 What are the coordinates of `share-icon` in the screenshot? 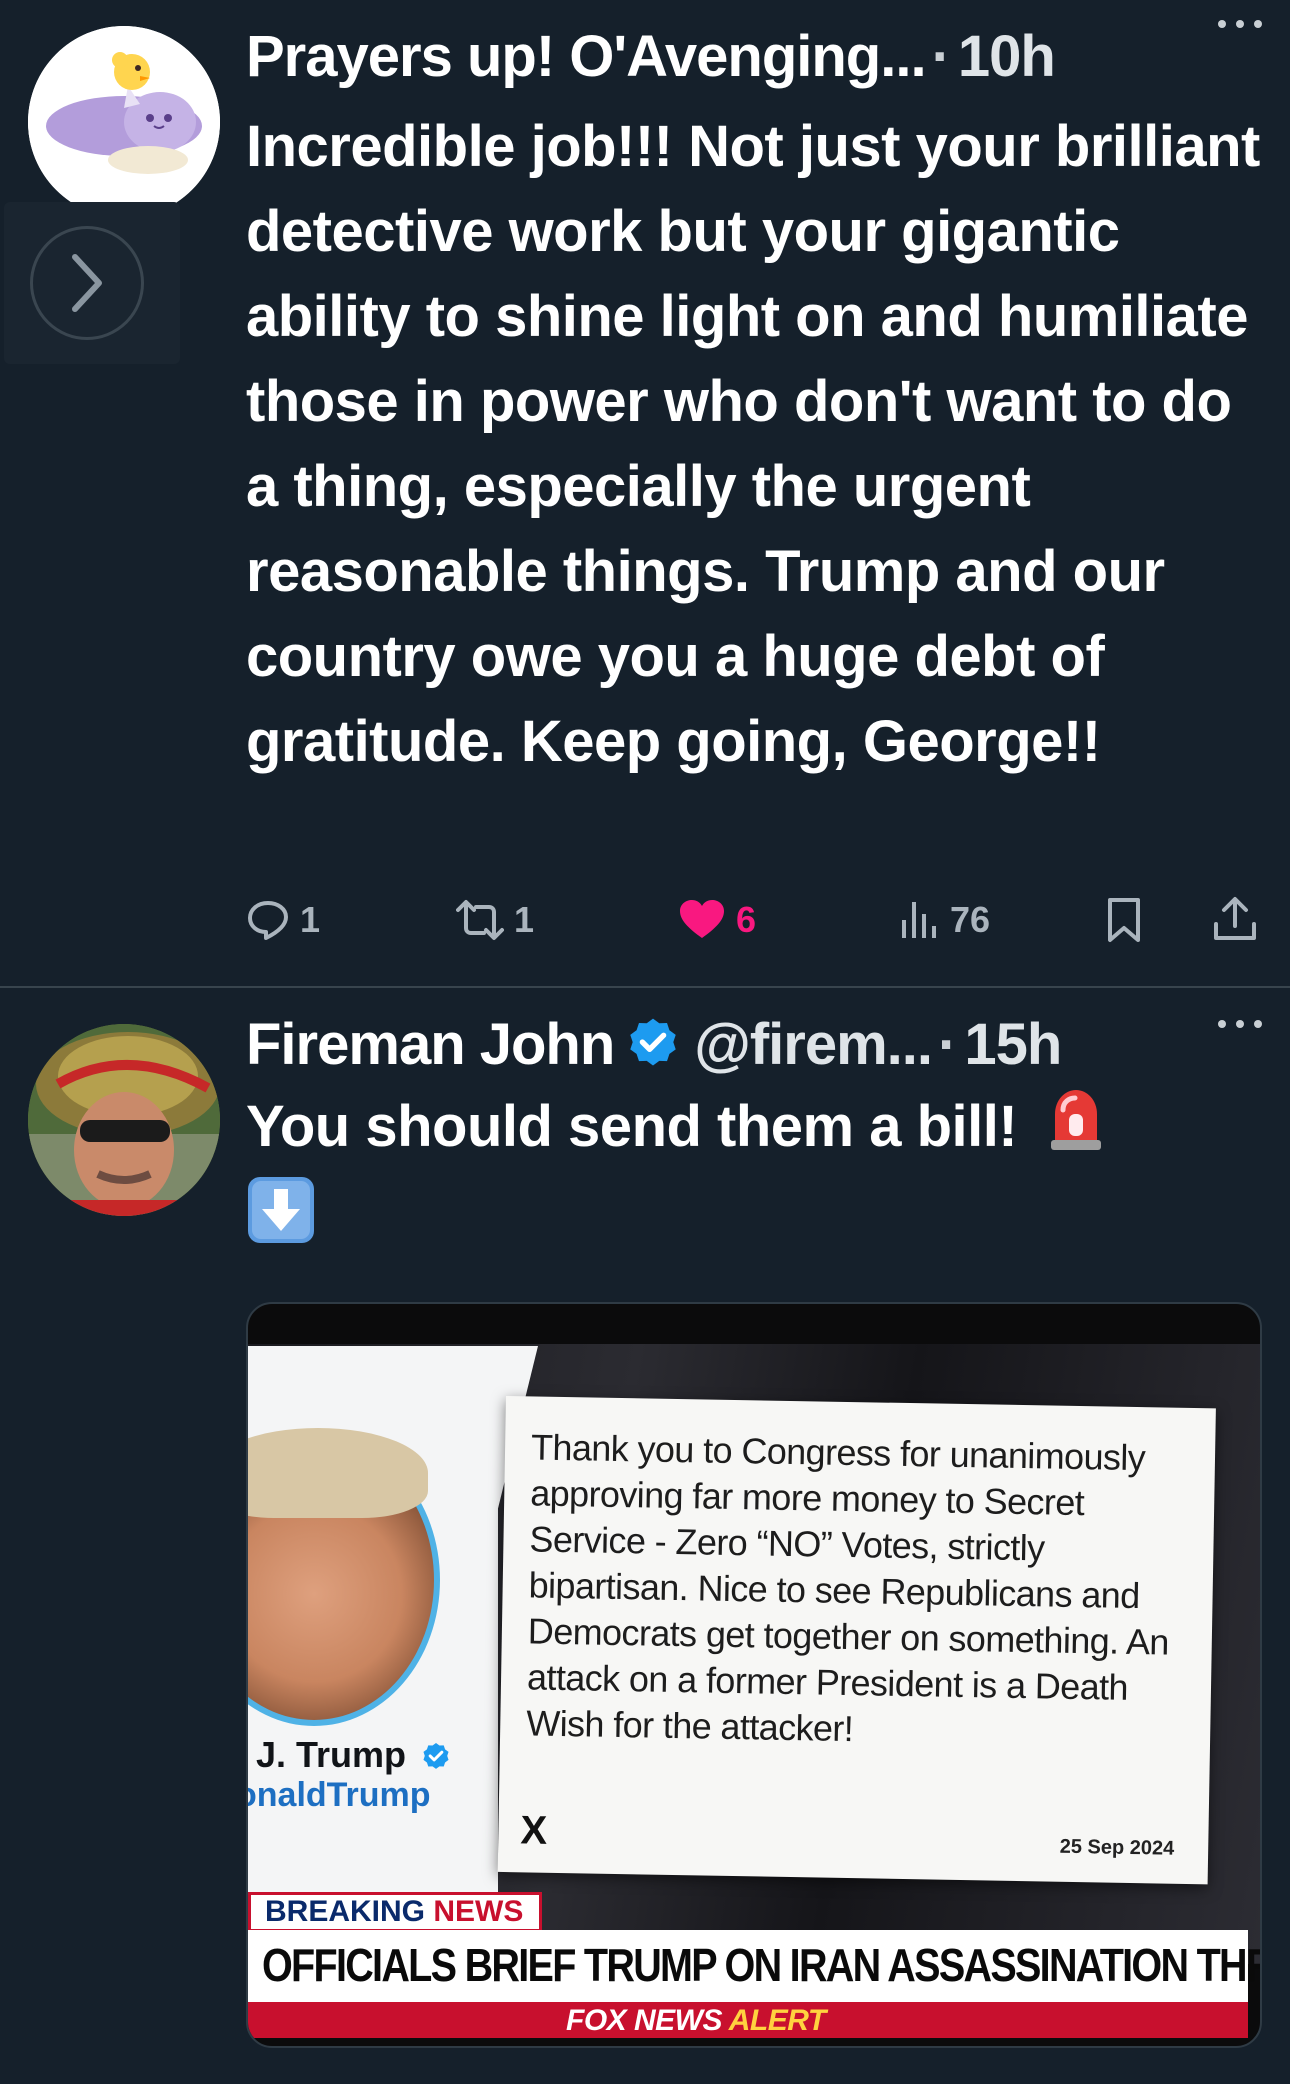 It's located at (1235, 918).